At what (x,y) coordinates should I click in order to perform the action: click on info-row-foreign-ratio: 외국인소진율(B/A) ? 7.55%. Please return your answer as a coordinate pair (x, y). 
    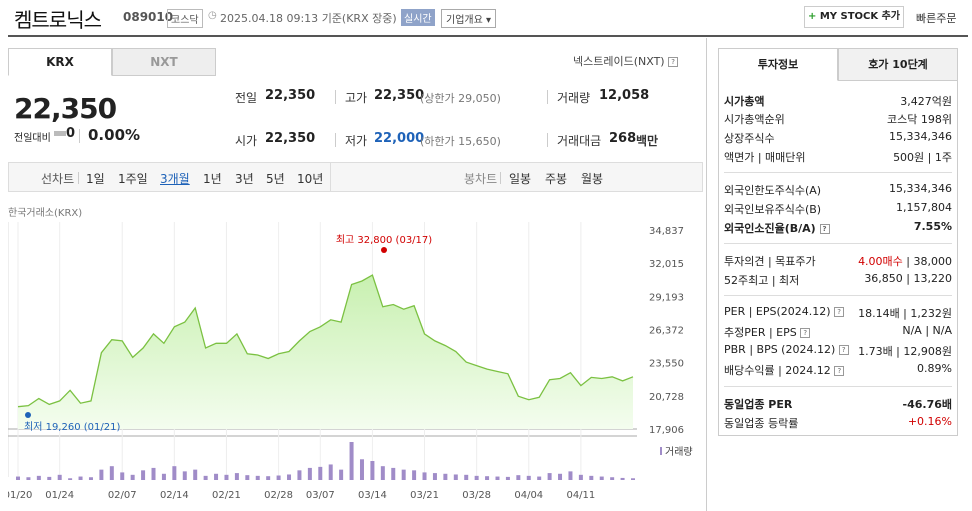
    Looking at the image, I should click on (838, 228).